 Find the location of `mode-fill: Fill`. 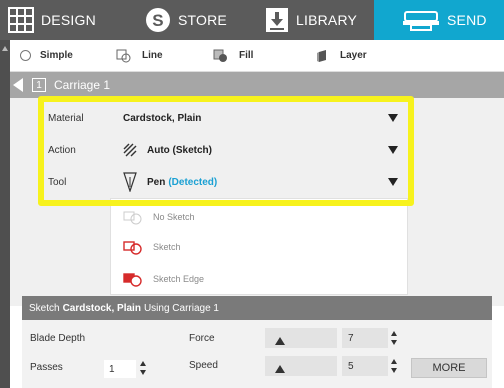

mode-fill: Fill is located at coordinates (233, 56).